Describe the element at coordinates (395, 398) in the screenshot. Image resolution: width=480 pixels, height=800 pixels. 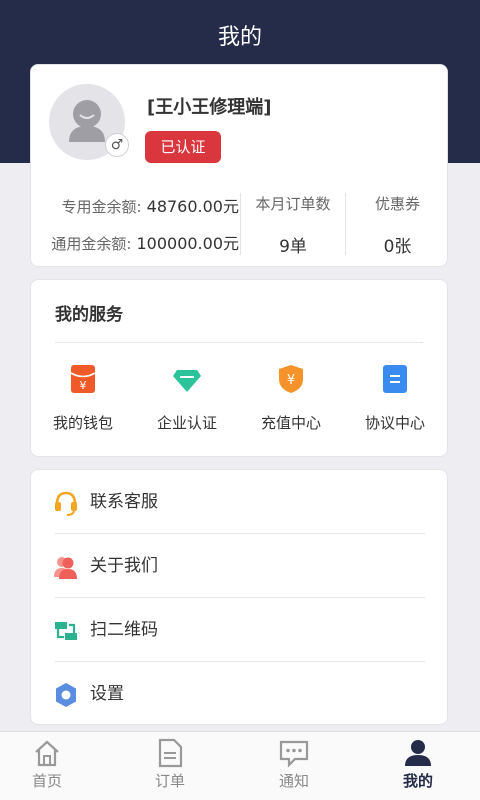
I see `service-agreement: 协议中心` at that location.